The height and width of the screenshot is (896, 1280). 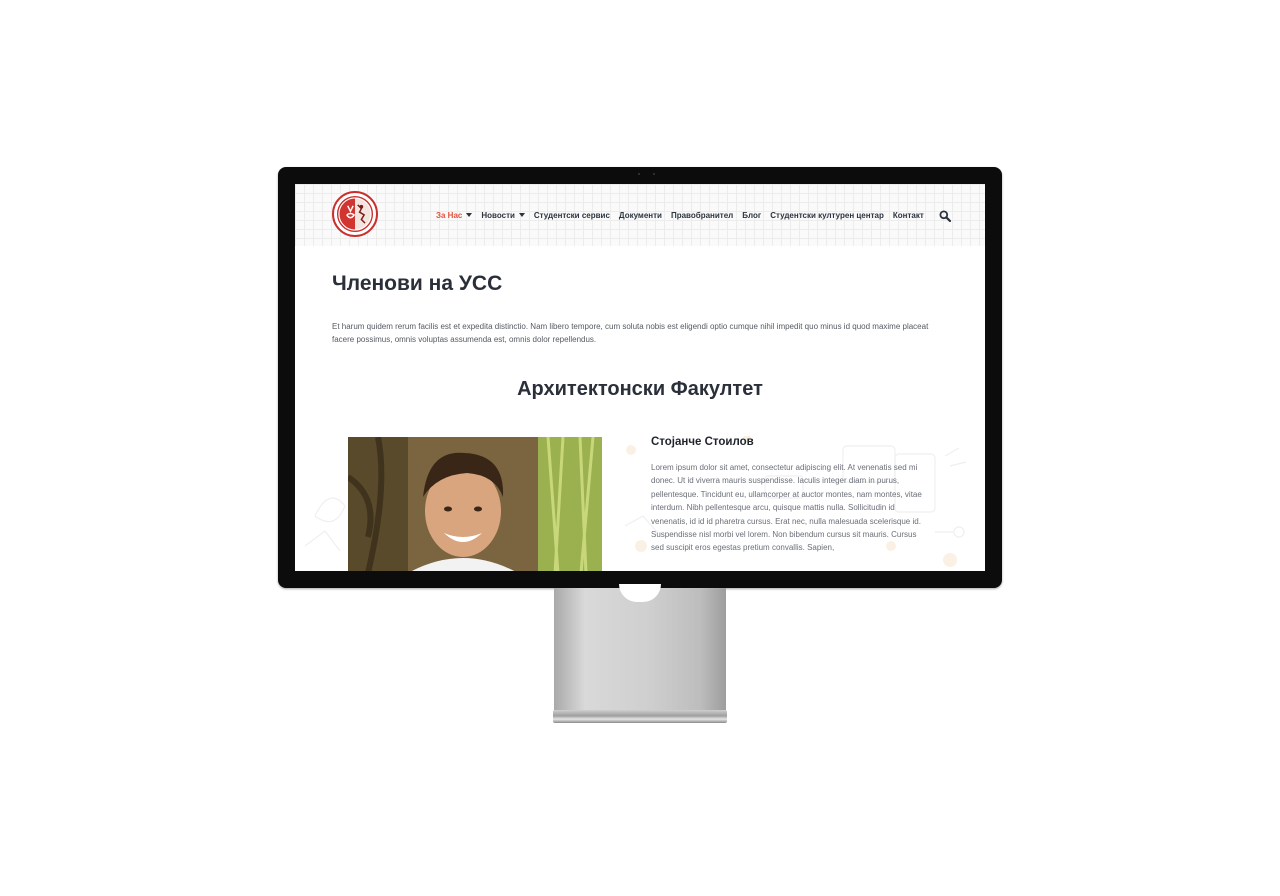 What do you see at coordinates (475, 504) in the screenshot?
I see `member-photo` at bounding box center [475, 504].